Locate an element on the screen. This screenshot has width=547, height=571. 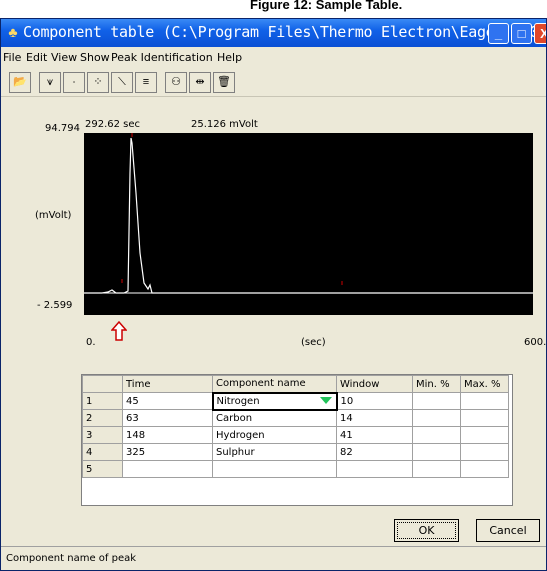
status-text: Component name of peak is located at coordinates (71, 558).